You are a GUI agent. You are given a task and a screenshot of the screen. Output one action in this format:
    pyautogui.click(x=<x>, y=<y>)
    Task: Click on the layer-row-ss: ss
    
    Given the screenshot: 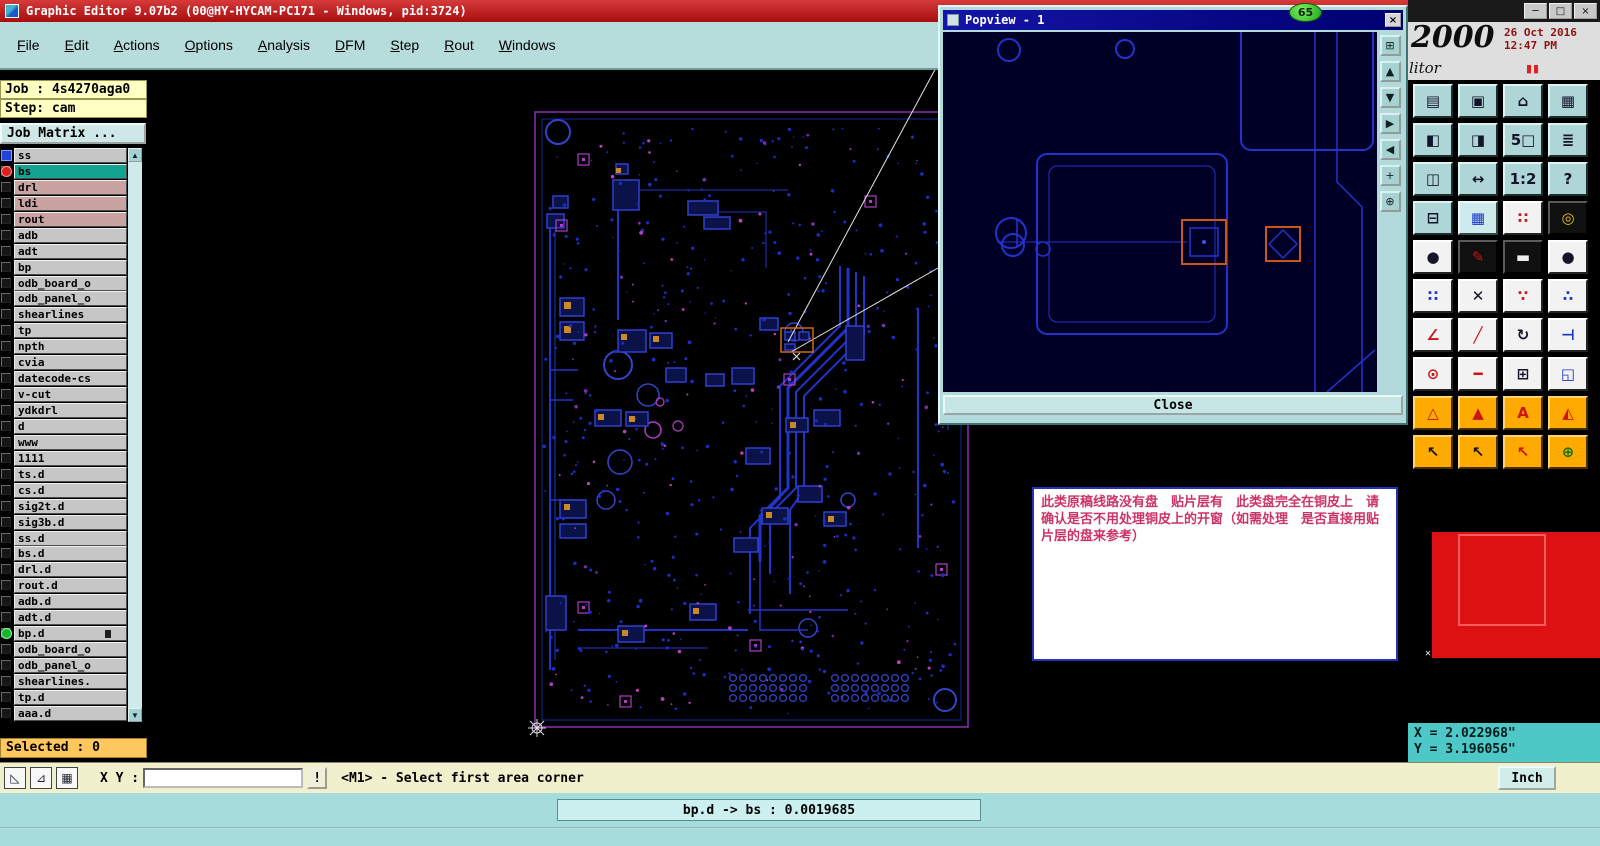 What is the action you would take?
    pyautogui.click(x=64, y=156)
    